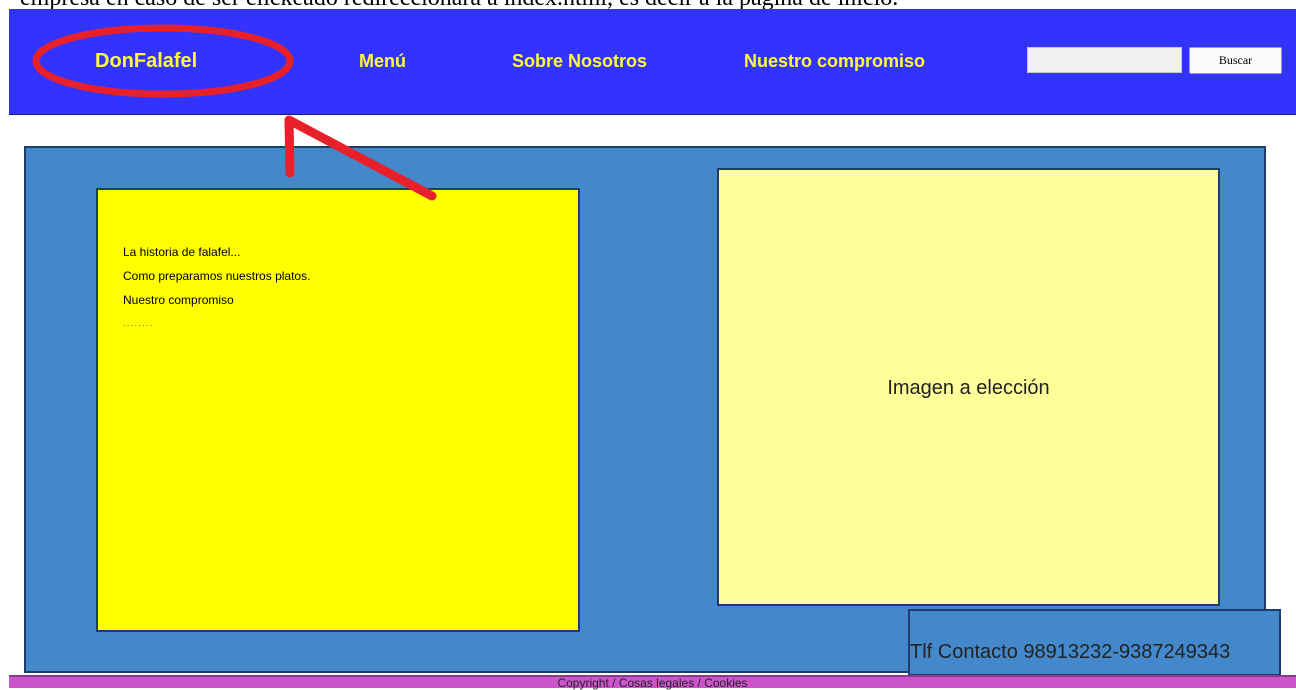  What do you see at coordinates (1235, 60) in the screenshot?
I see `search-button: Buscar` at bounding box center [1235, 60].